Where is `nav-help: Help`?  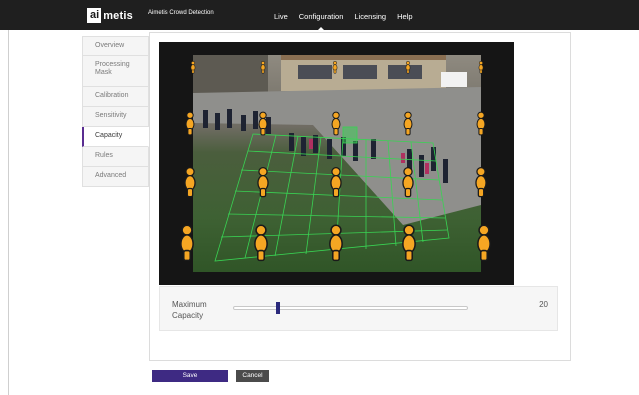 nav-help: Help is located at coordinates (404, 16).